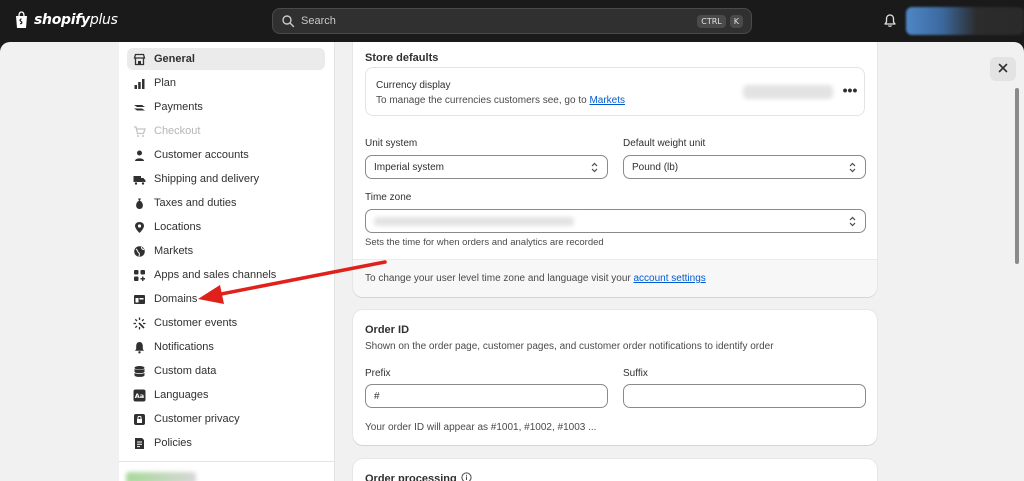  I want to click on sidebar-item-label: Policies, so click(173, 443).